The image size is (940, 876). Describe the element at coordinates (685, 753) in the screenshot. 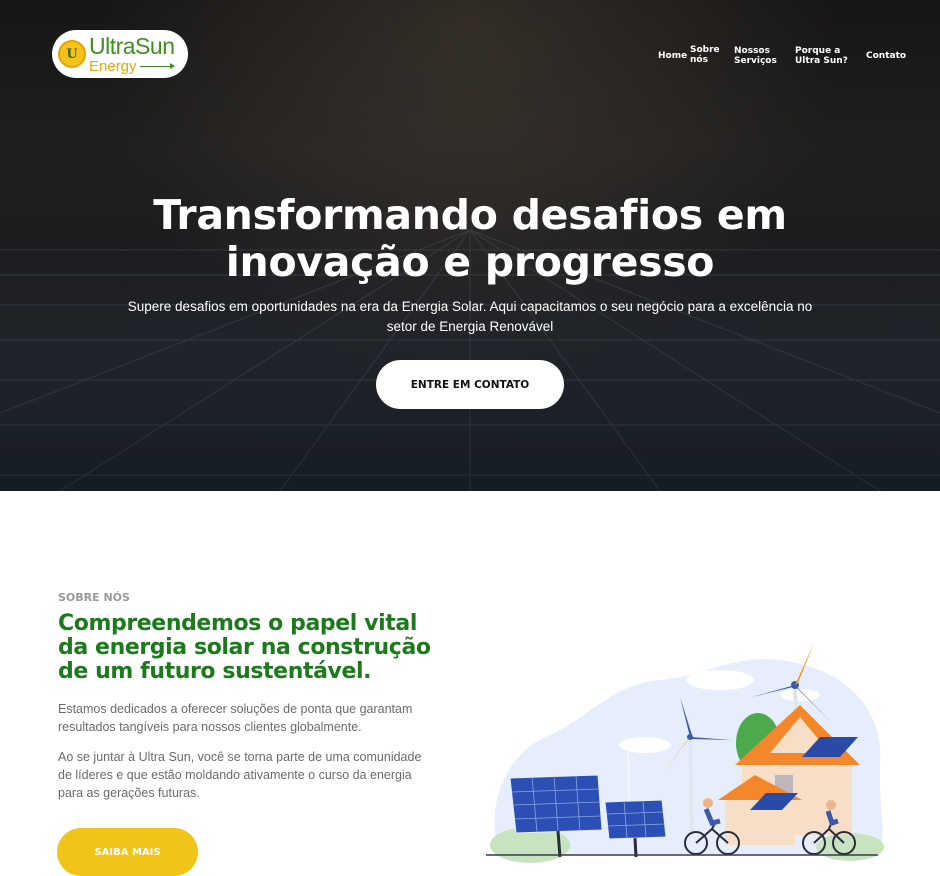

I see `renewable-energy-illustration` at that location.